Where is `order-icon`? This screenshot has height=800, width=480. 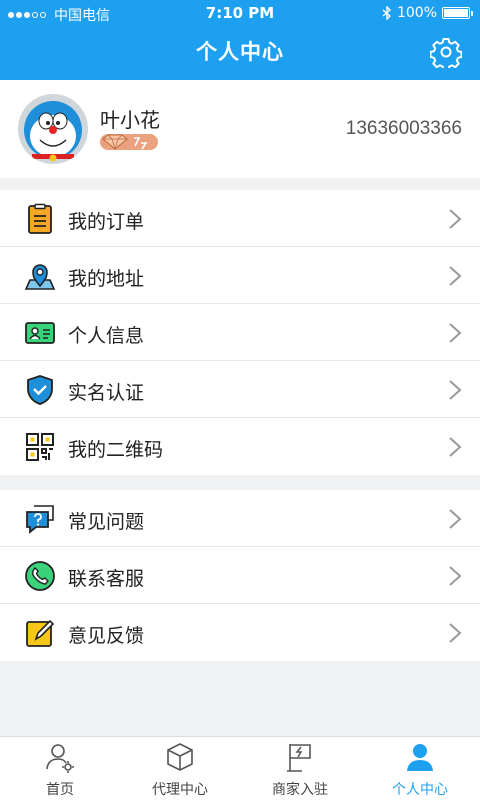
order-icon is located at coordinates (40, 218).